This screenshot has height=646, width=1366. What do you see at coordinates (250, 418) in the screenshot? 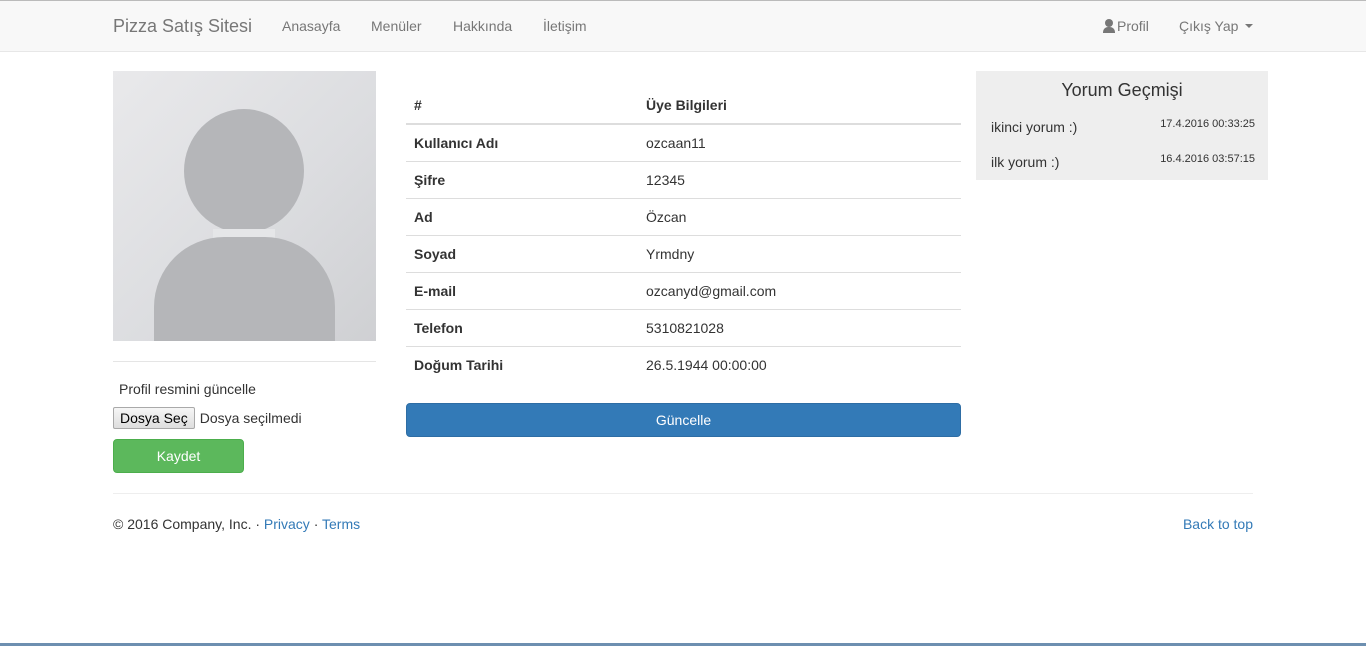
I see `file-status: Dosya seçilmedi` at bounding box center [250, 418].